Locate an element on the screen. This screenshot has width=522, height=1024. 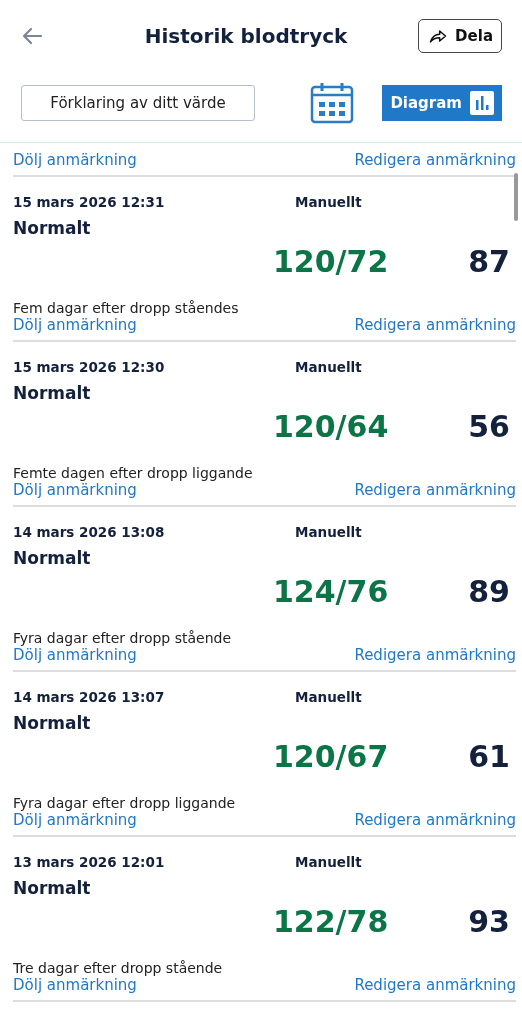
measurement-date: 14 mars 2026 13:08 is located at coordinates (89, 532).